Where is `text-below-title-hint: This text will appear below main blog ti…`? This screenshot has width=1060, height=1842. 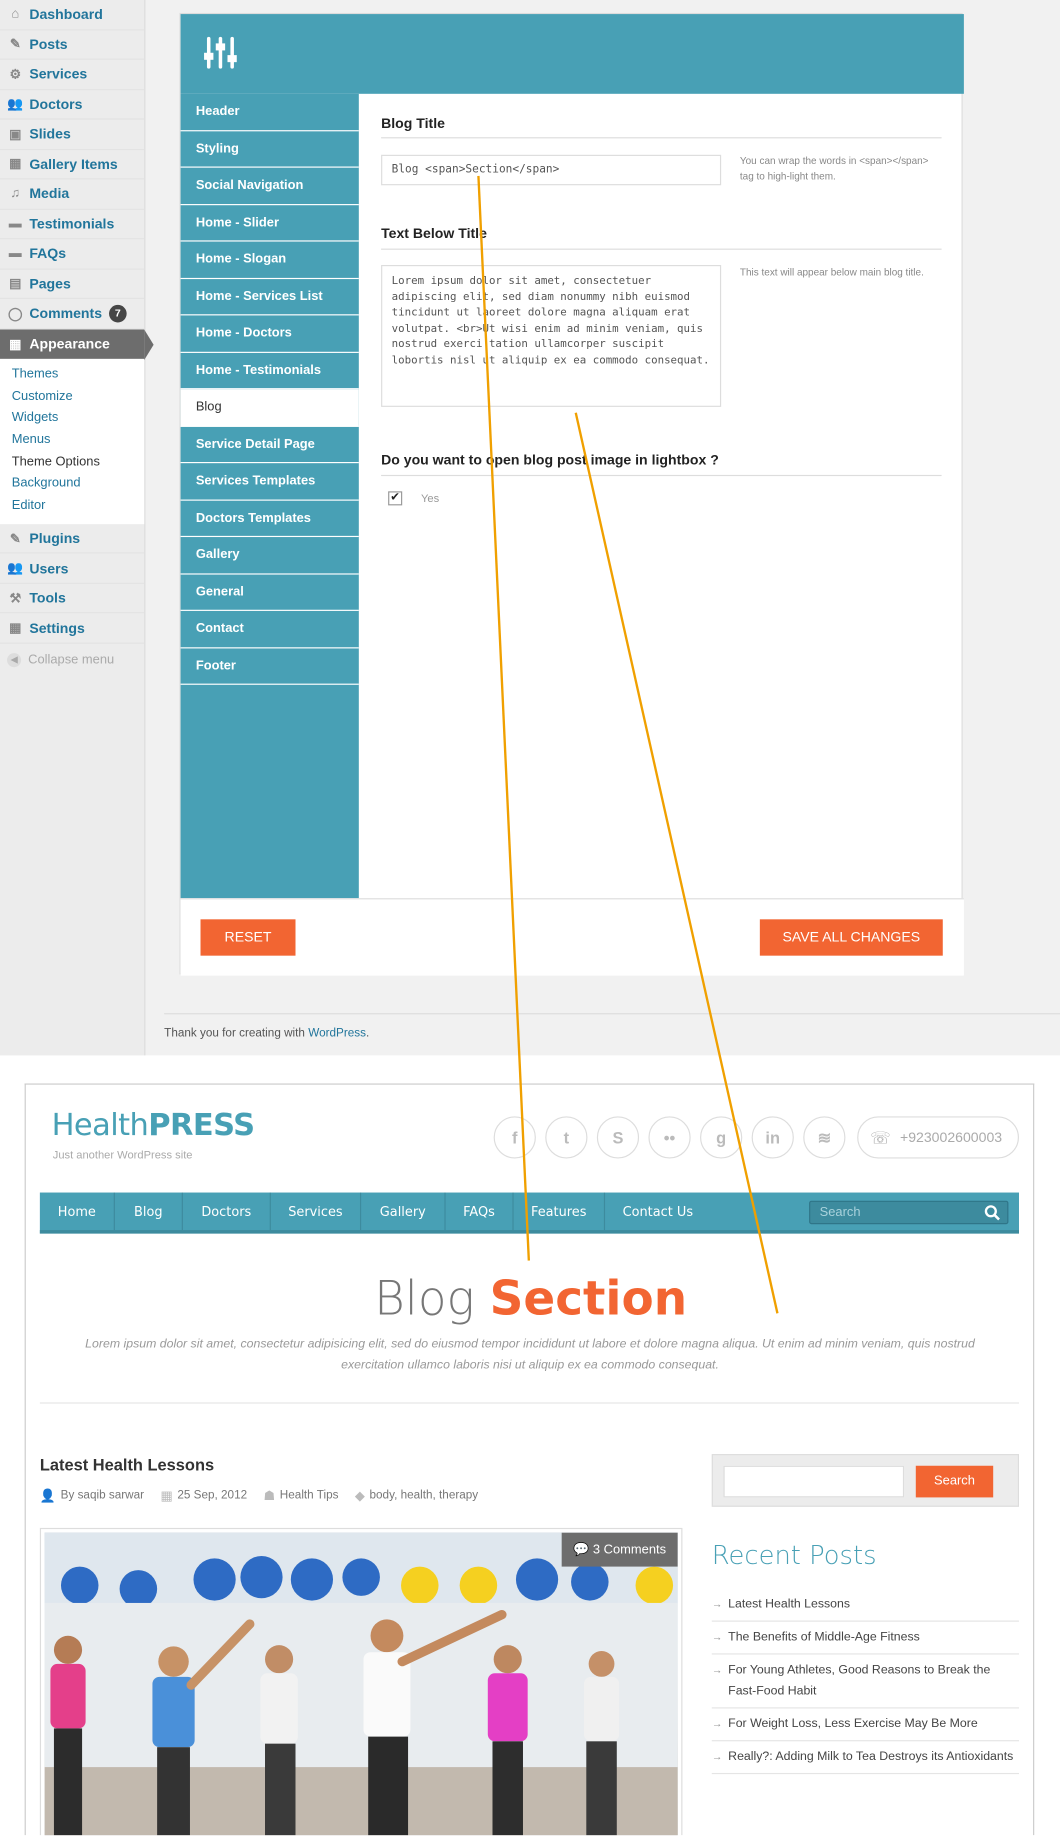 text-below-title-hint: This text will appear below main blog ti… is located at coordinates (831, 272).